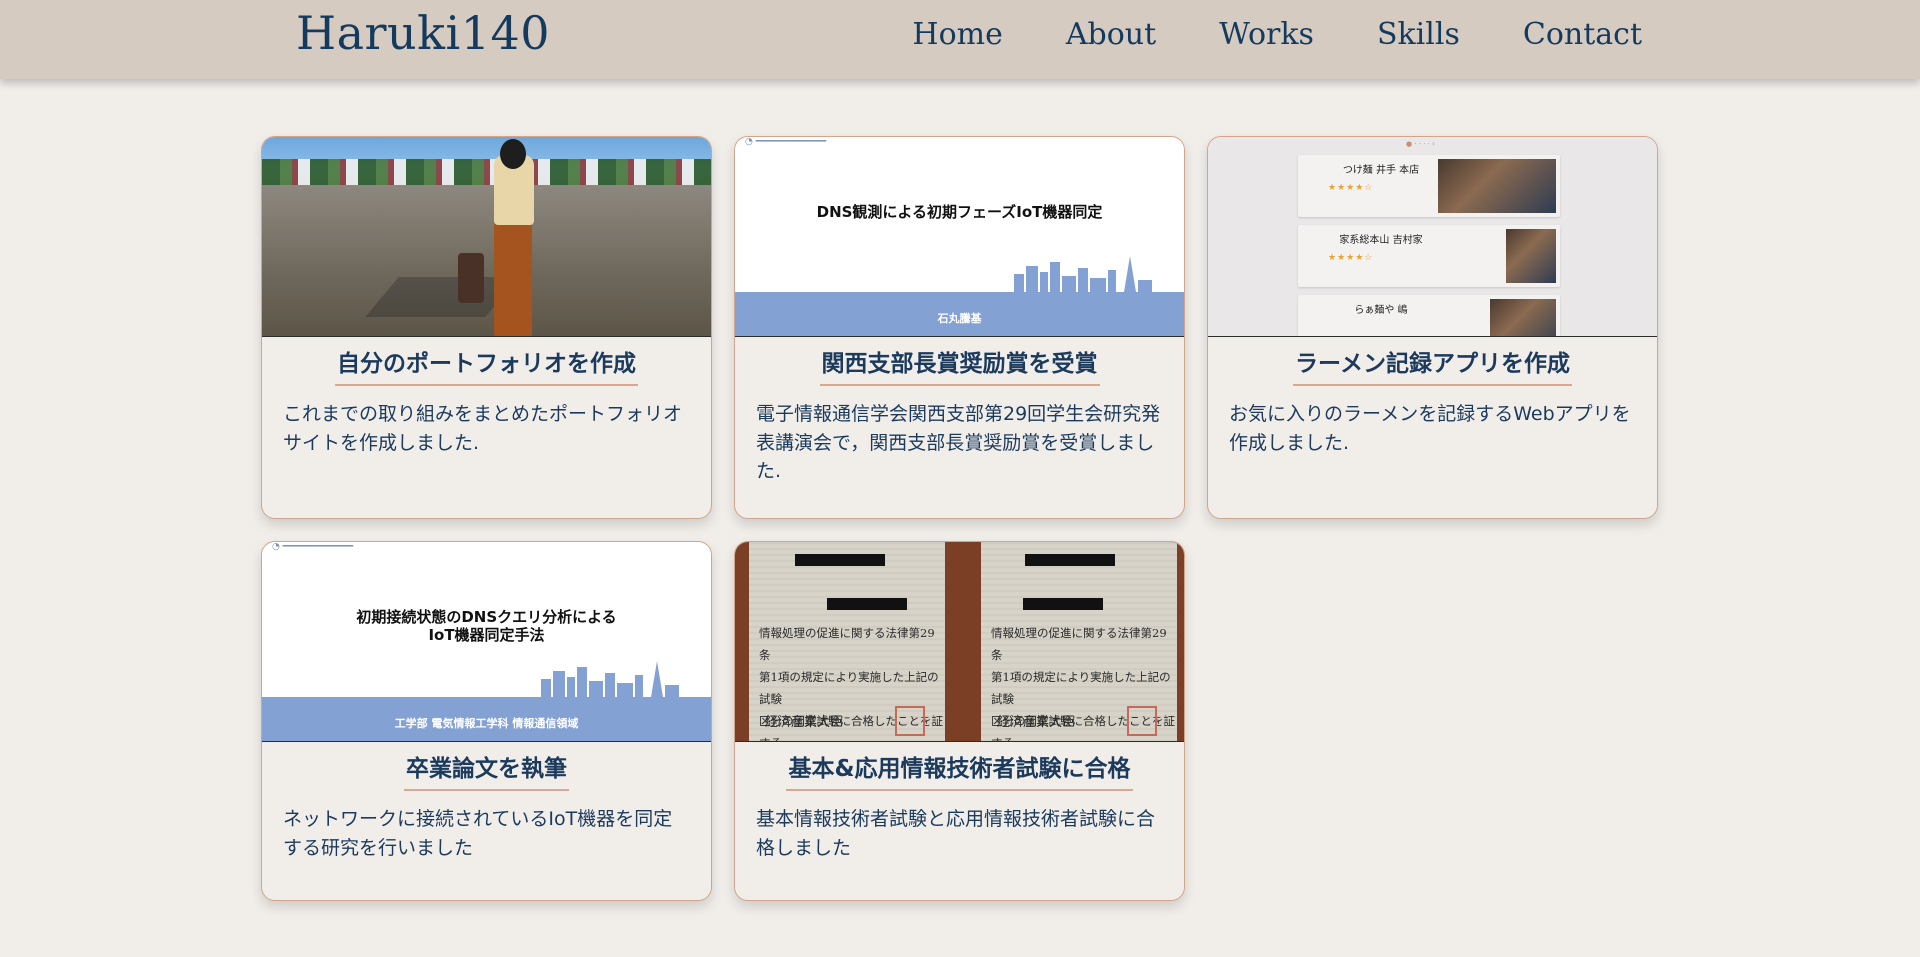 This screenshot has height=957, width=1920. Describe the element at coordinates (1420, 144) in the screenshot. I see `pagination-dots: ● · · · · ›` at that location.